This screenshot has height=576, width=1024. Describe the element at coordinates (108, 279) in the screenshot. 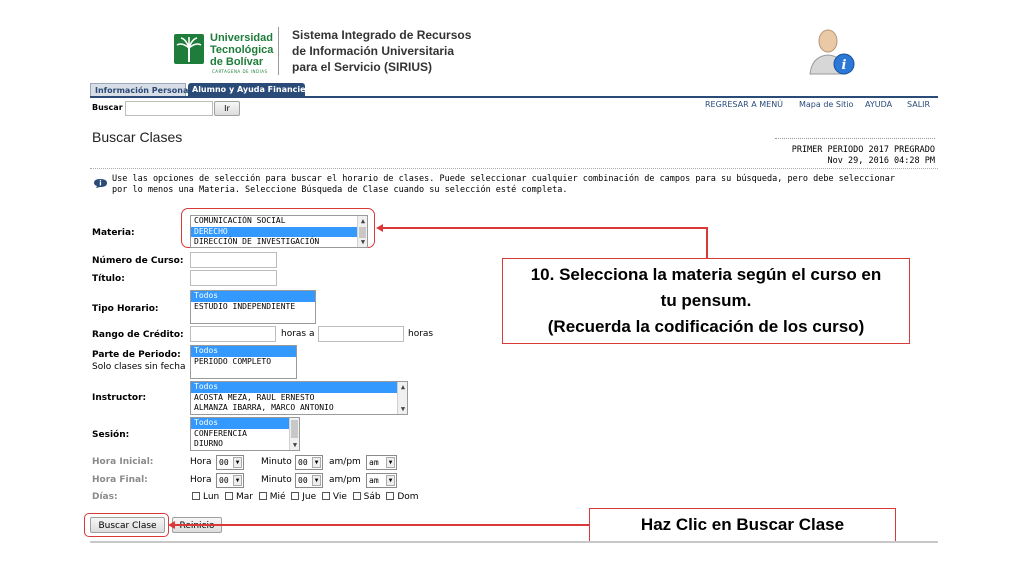

I see `titulo-label: Título:` at that location.